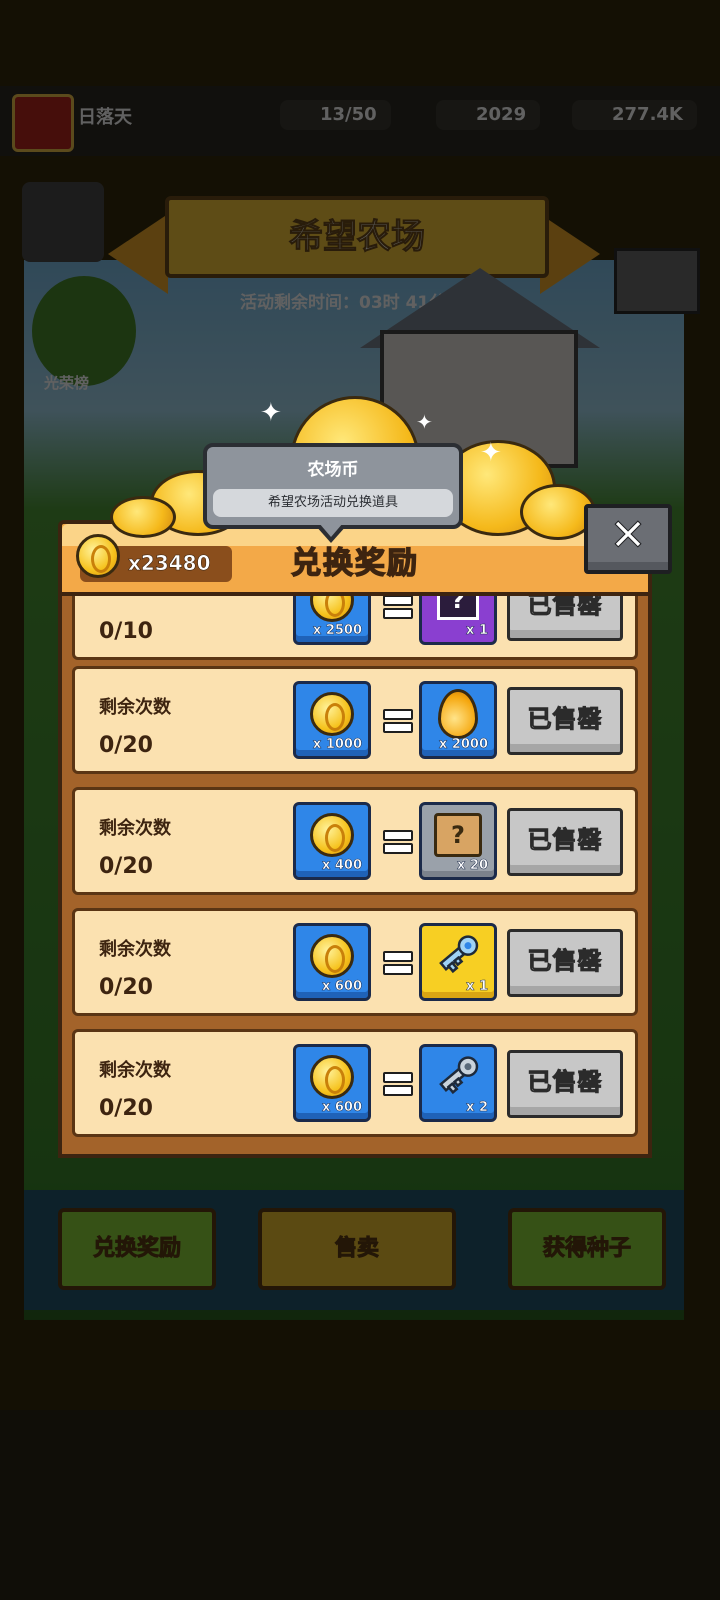 Image resolution: width=720 pixels, height=1600 pixels. I want to click on energy-counter: 13/50, so click(335, 115).